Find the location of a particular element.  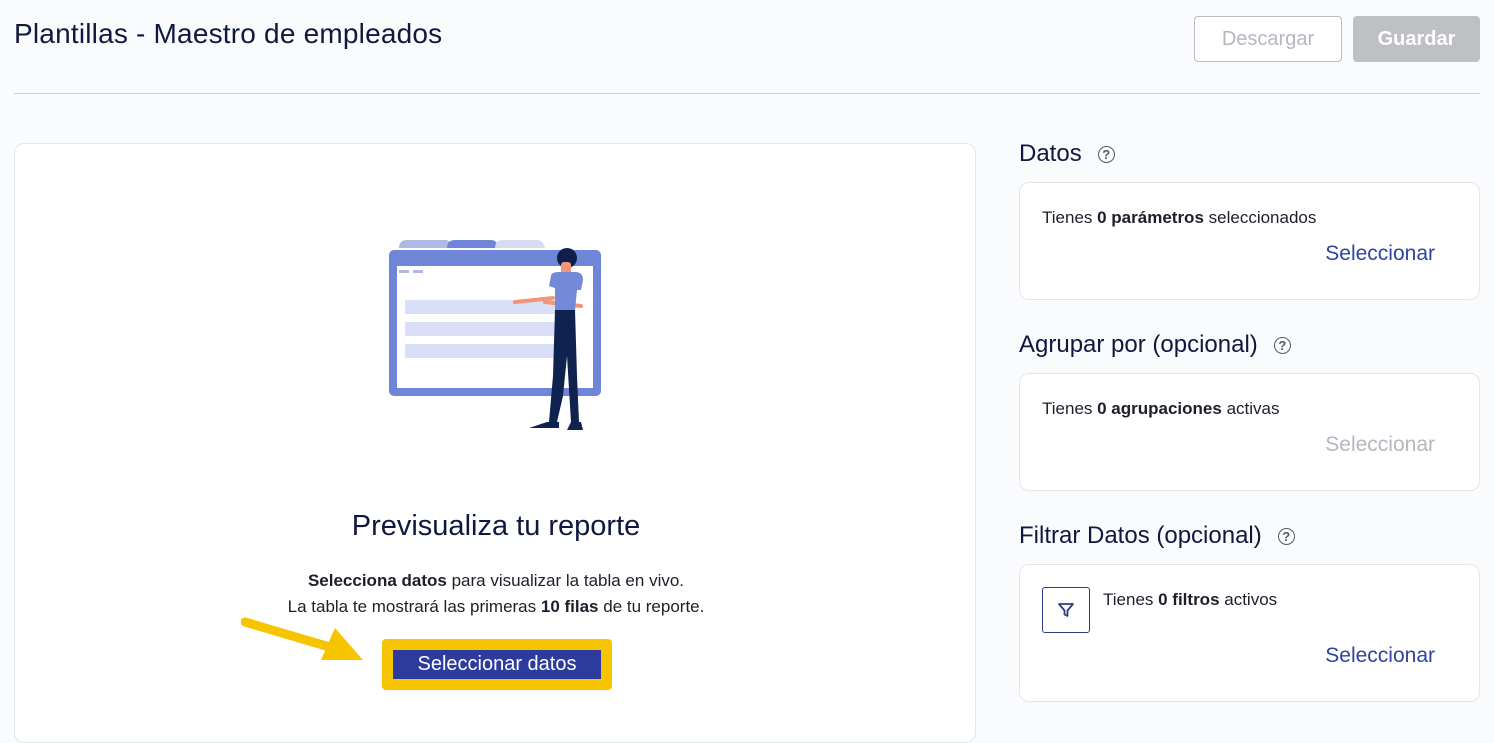

filter-icon-glyph is located at coordinates (1066, 610).